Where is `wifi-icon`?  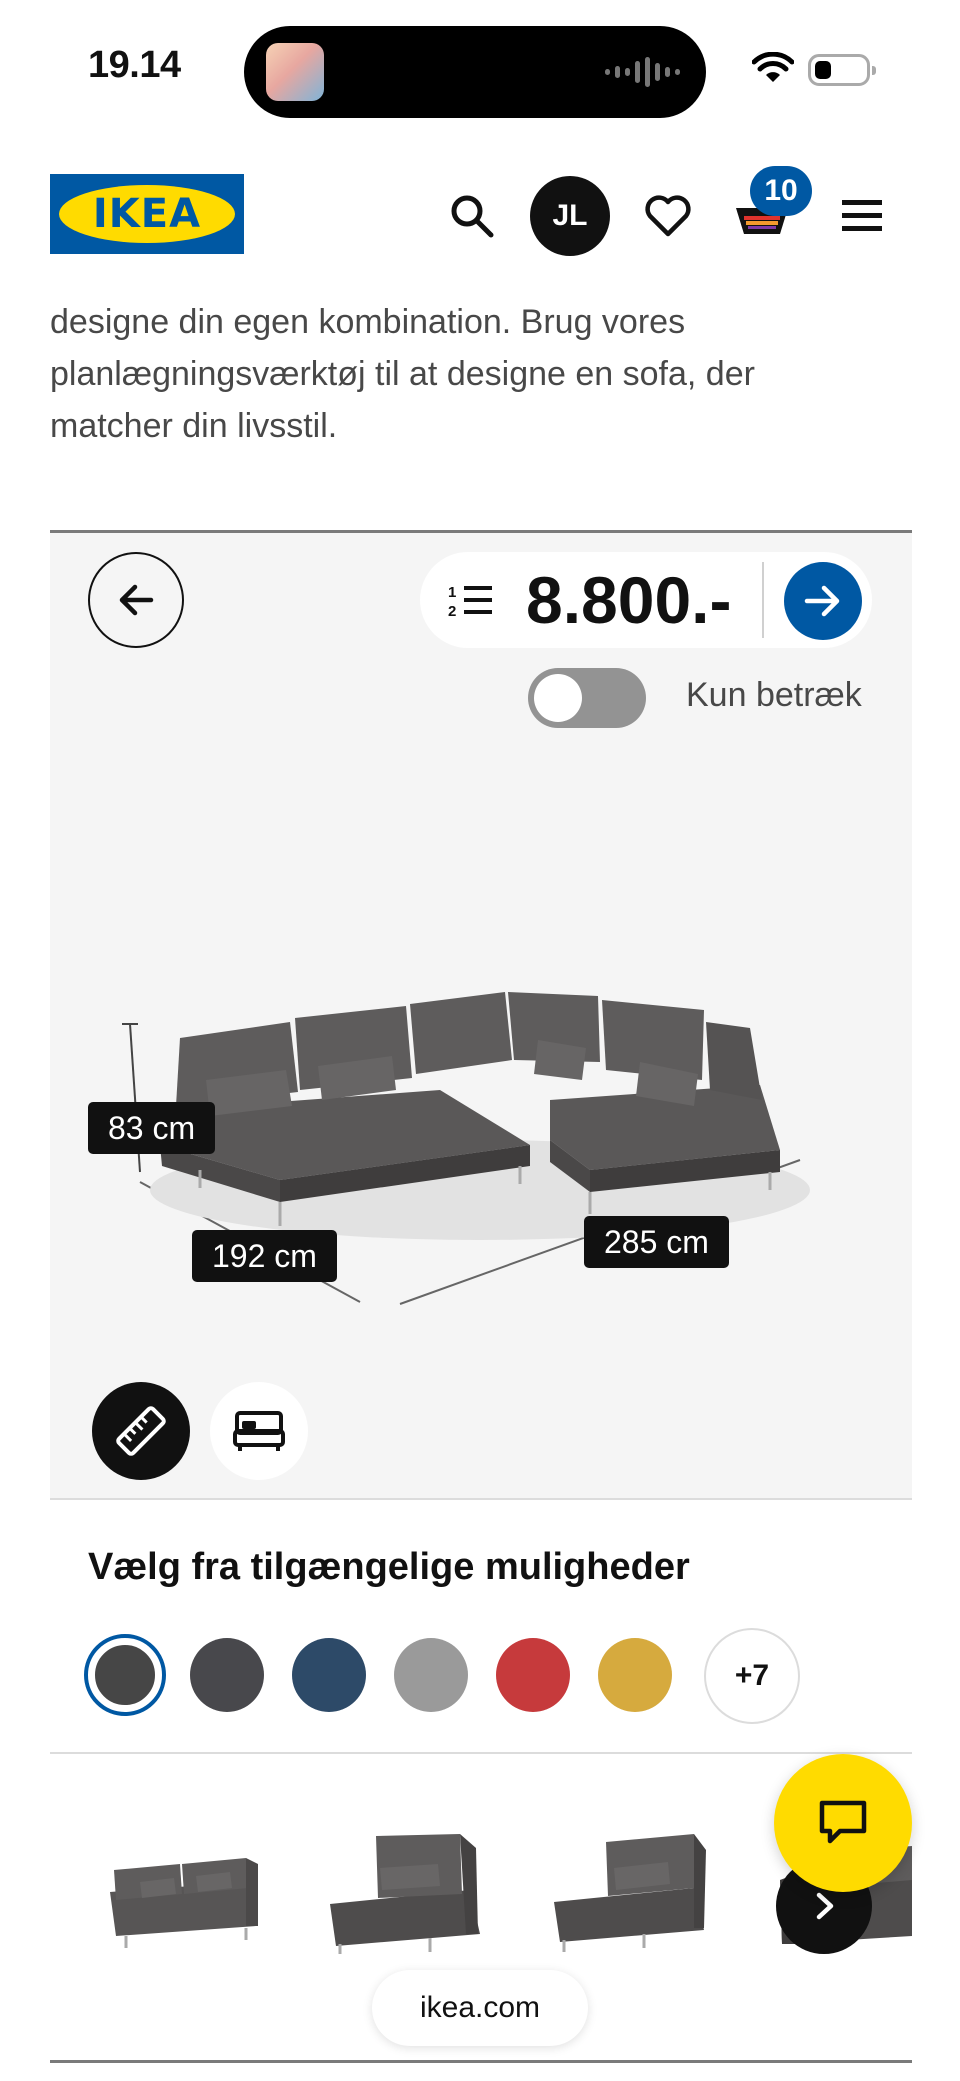 wifi-icon is located at coordinates (773, 67).